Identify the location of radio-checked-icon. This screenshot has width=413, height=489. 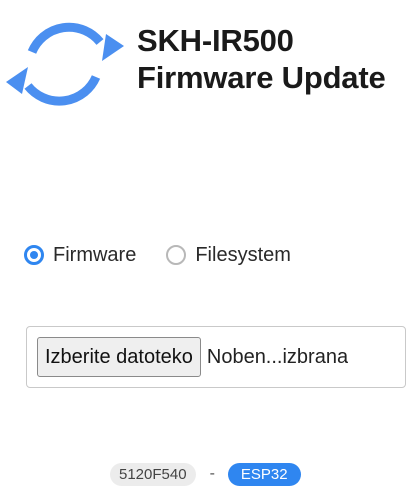
(34, 255).